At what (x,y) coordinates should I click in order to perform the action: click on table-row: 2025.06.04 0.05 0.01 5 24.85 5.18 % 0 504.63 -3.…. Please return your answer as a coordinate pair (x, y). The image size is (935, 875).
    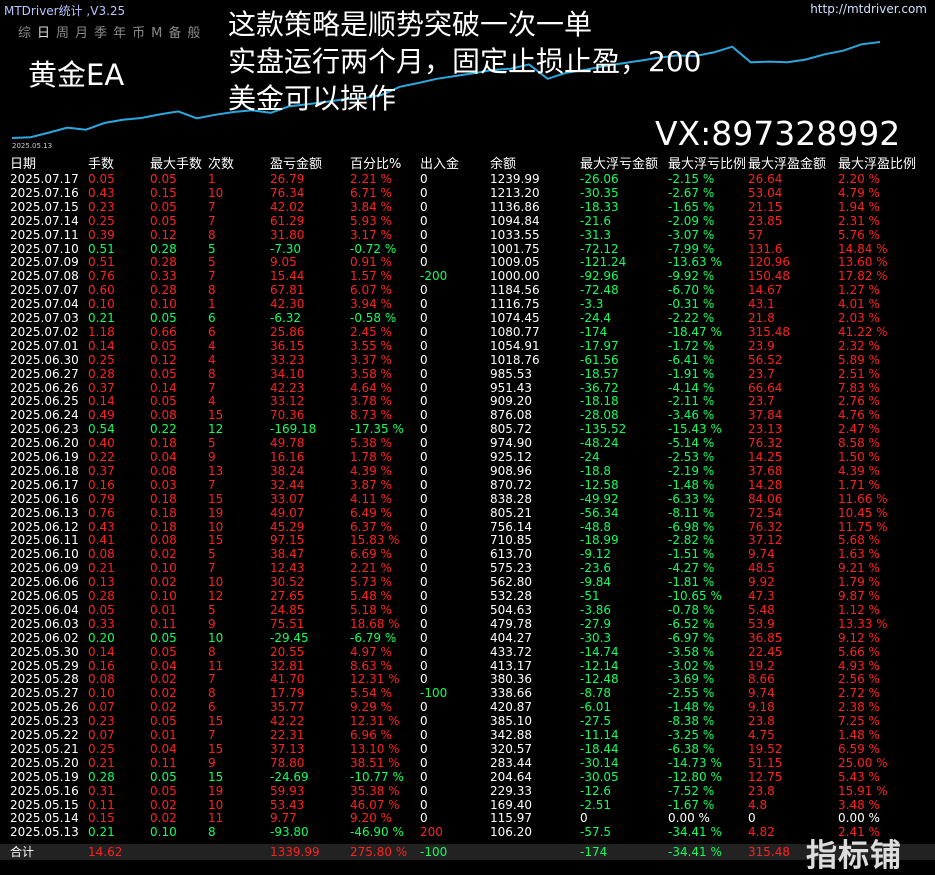
    Looking at the image, I should click on (467, 610).